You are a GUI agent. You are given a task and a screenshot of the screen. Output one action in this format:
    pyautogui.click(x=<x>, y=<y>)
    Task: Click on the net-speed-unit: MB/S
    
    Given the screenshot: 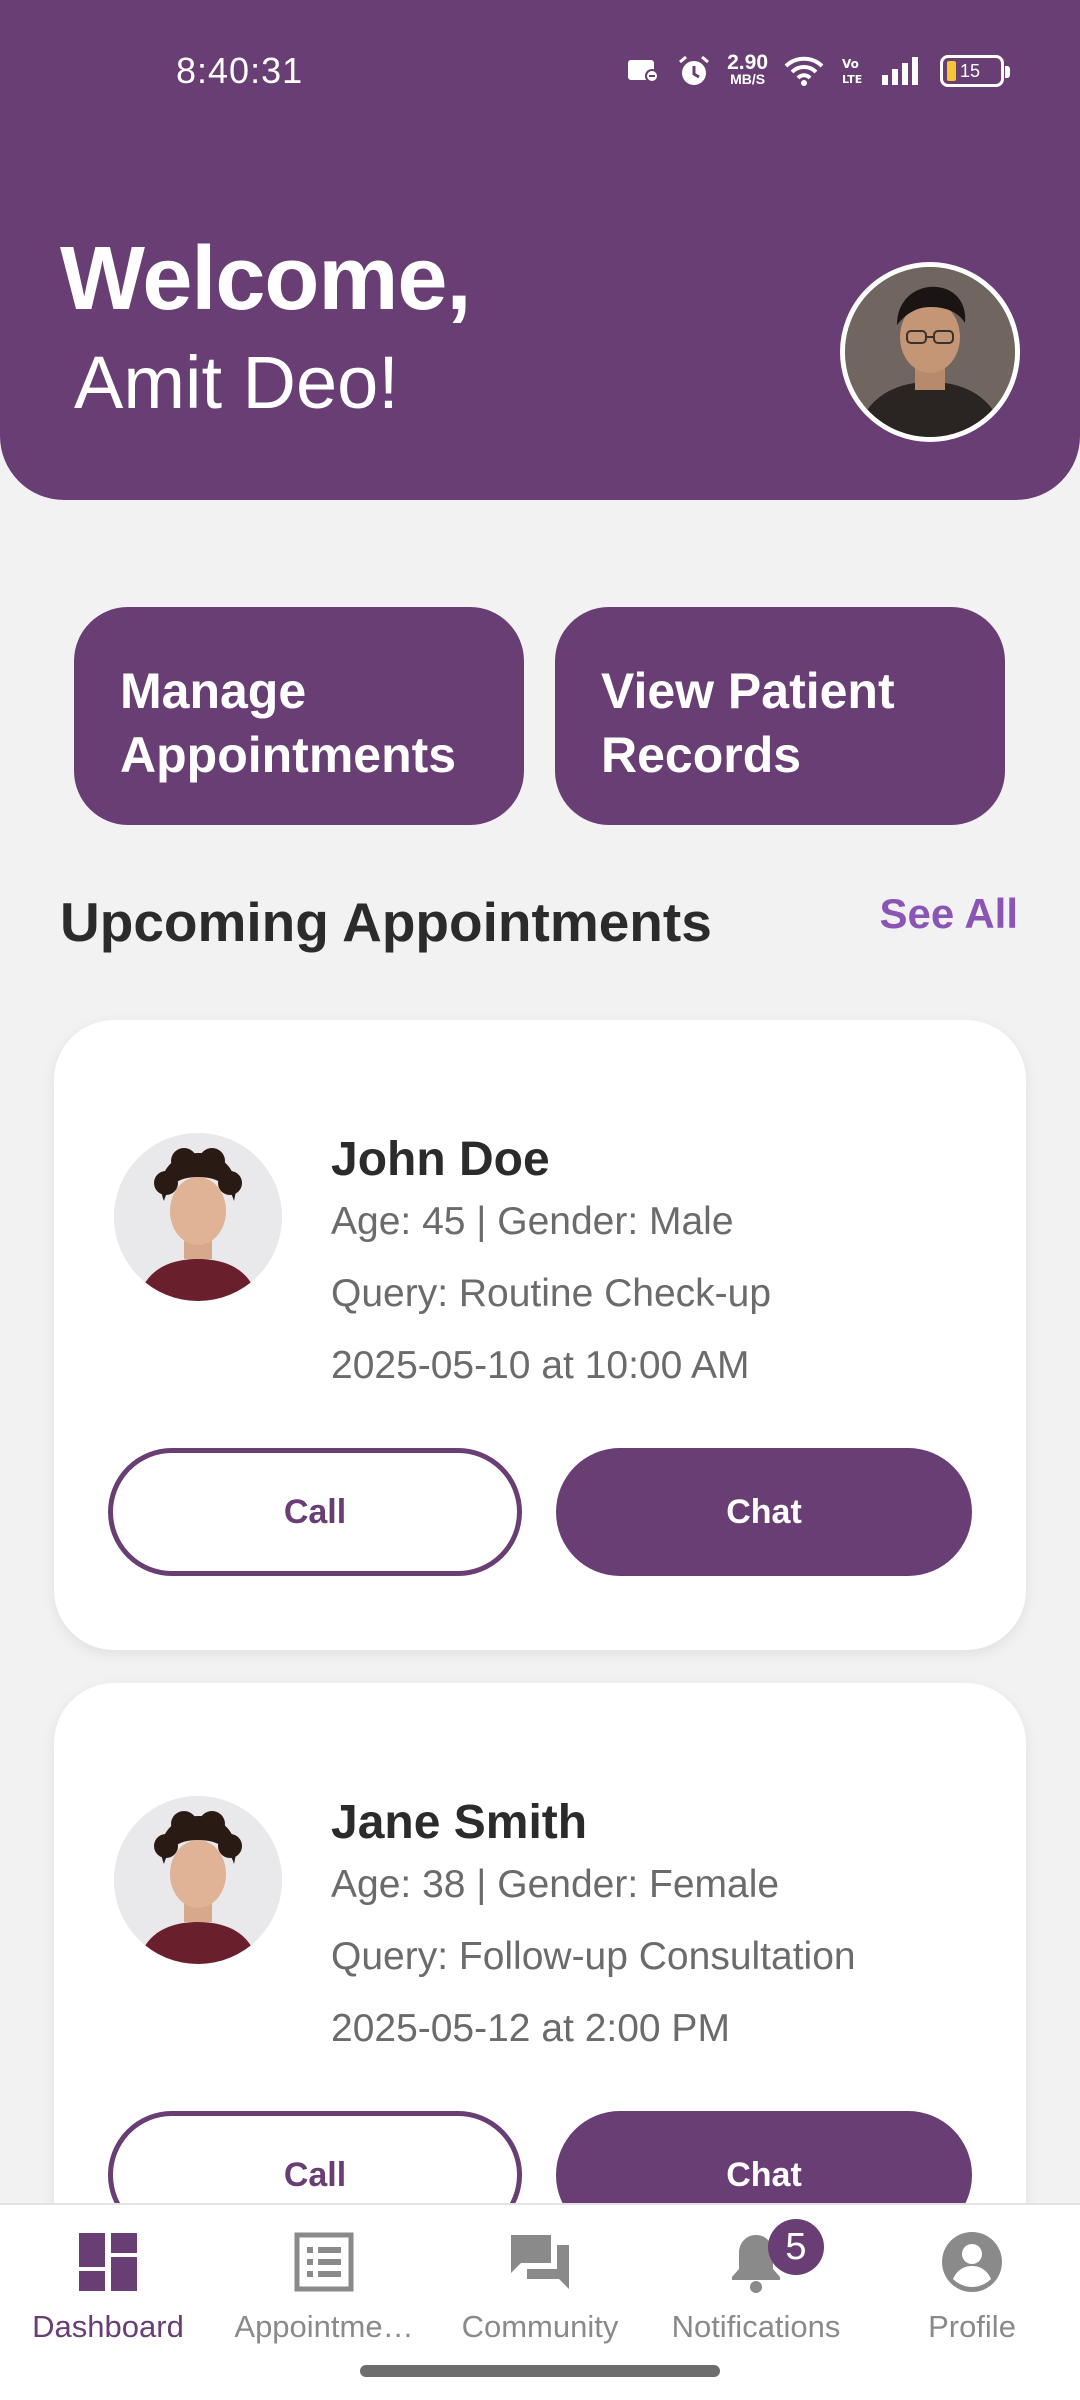 What is the action you would take?
    pyautogui.click(x=748, y=79)
    